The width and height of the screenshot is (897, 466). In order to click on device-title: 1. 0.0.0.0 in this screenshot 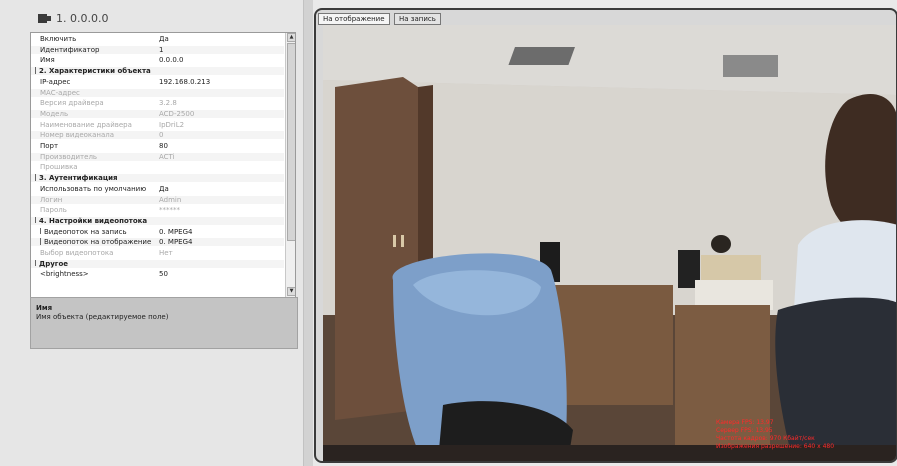, I will do `click(82, 18)`.